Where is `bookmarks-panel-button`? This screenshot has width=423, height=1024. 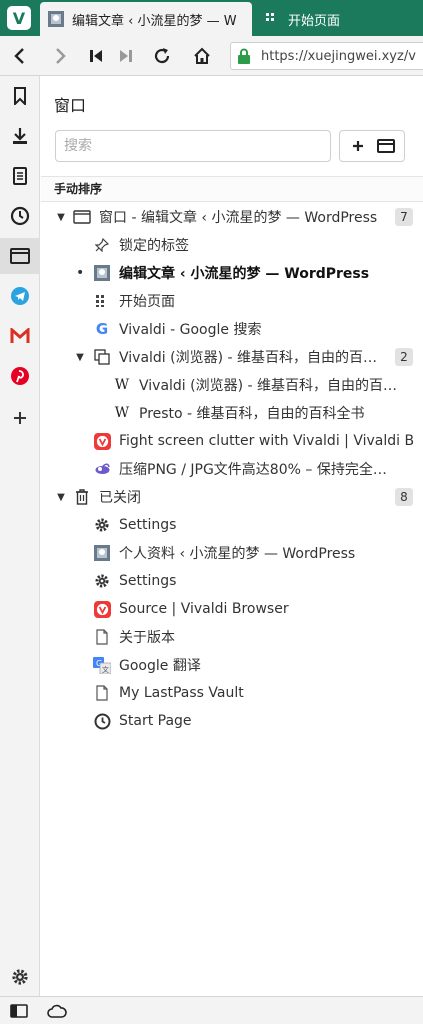
bookmarks-panel-button is located at coordinates (20, 96).